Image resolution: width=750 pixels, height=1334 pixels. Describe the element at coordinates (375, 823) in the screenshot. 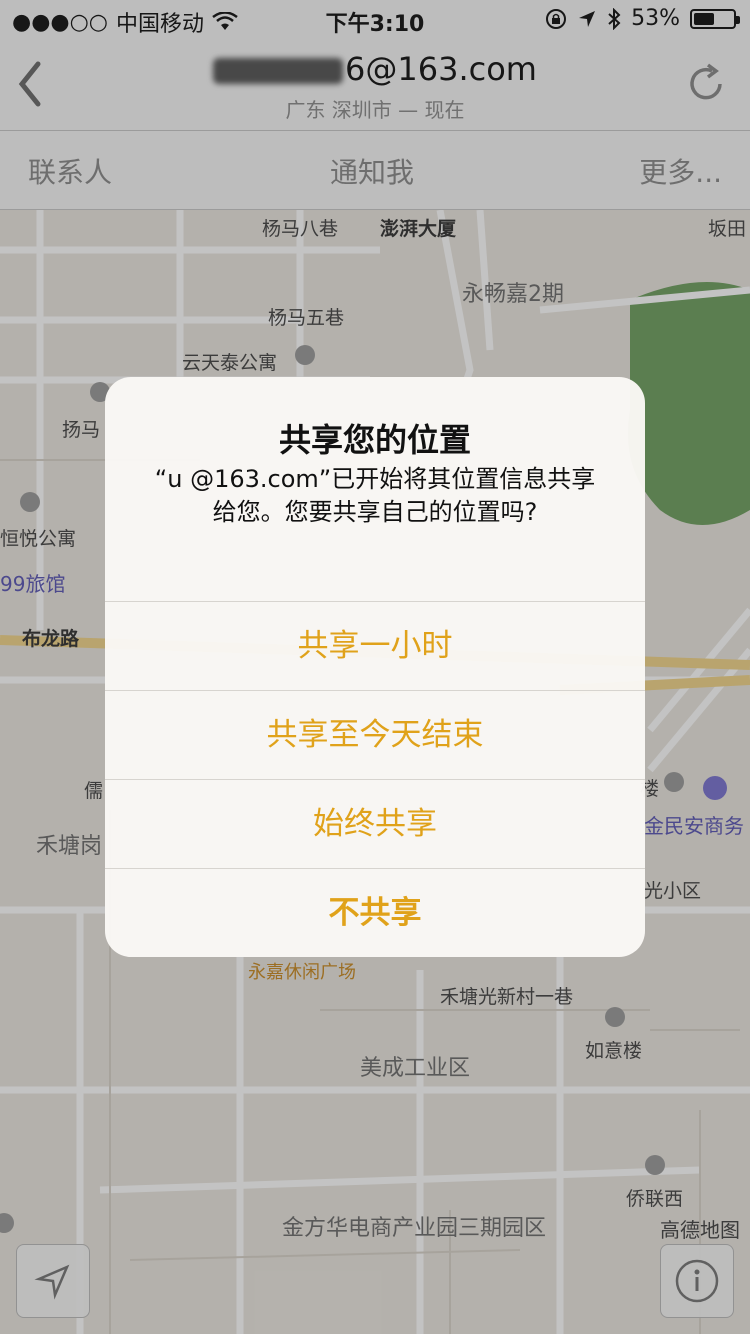

I see `share-always-button: 始终共享` at that location.